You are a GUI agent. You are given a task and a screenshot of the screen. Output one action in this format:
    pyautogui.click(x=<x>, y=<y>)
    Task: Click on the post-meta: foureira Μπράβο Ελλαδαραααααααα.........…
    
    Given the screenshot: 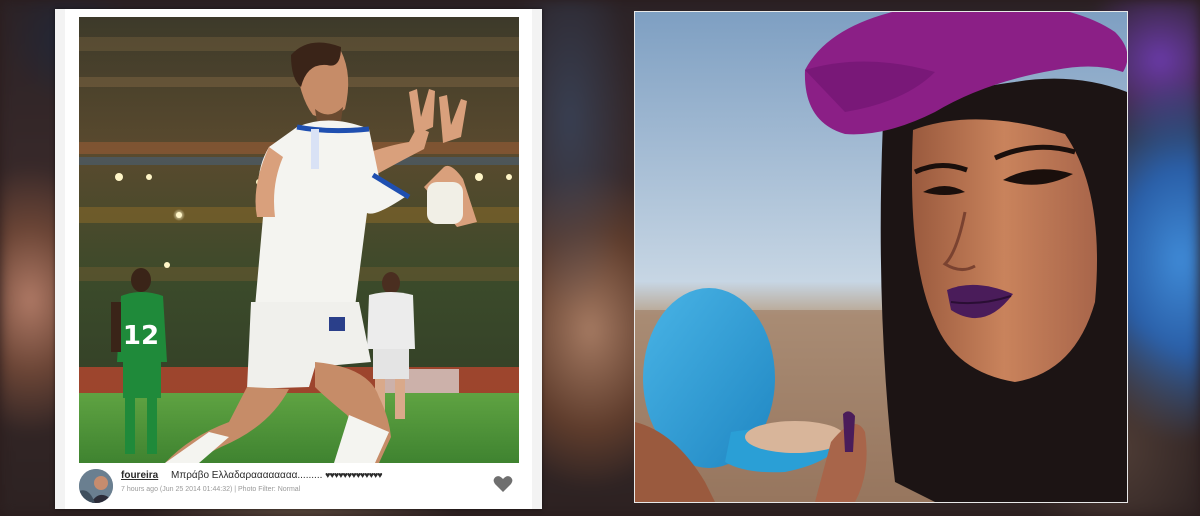 What is the action you would take?
    pyautogui.click(x=299, y=485)
    